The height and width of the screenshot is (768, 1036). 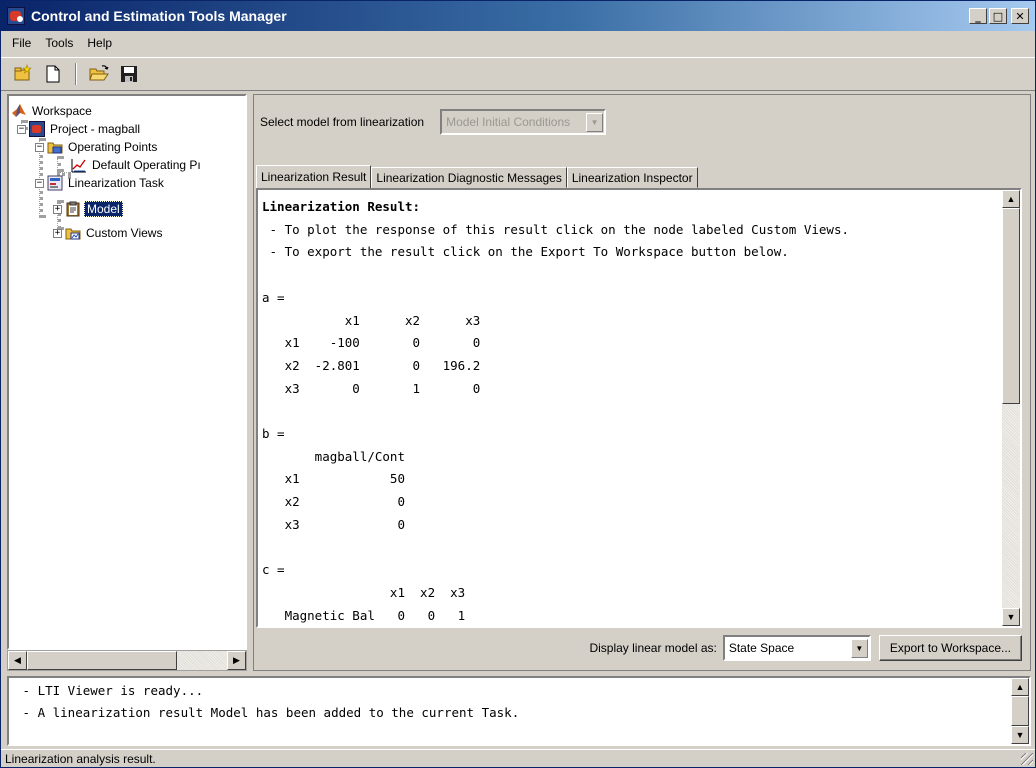 I want to click on model-select-label: Select model from linearization, so click(x=342, y=122).